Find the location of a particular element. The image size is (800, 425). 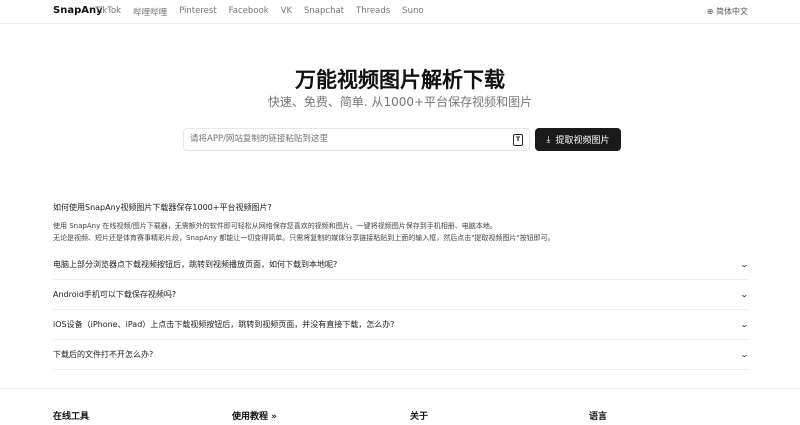

url-input-box: T is located at coordinates (356, 139).